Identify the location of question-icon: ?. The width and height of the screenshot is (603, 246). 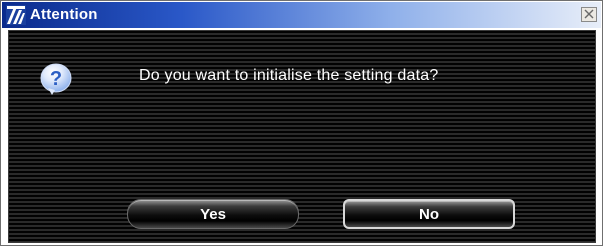
(56, 79).